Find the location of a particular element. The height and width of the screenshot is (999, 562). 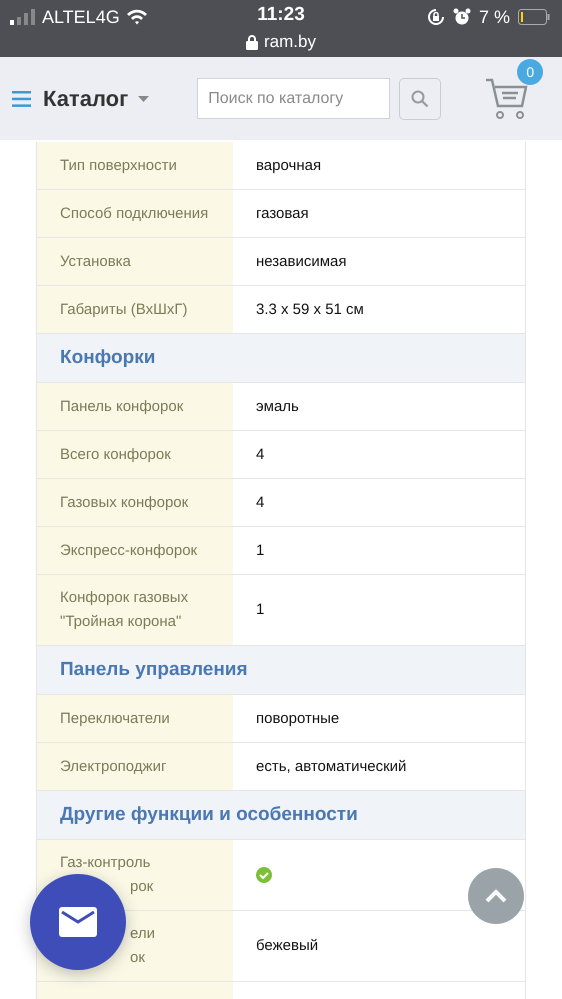

search-icon is located at coordinates (420, 99).